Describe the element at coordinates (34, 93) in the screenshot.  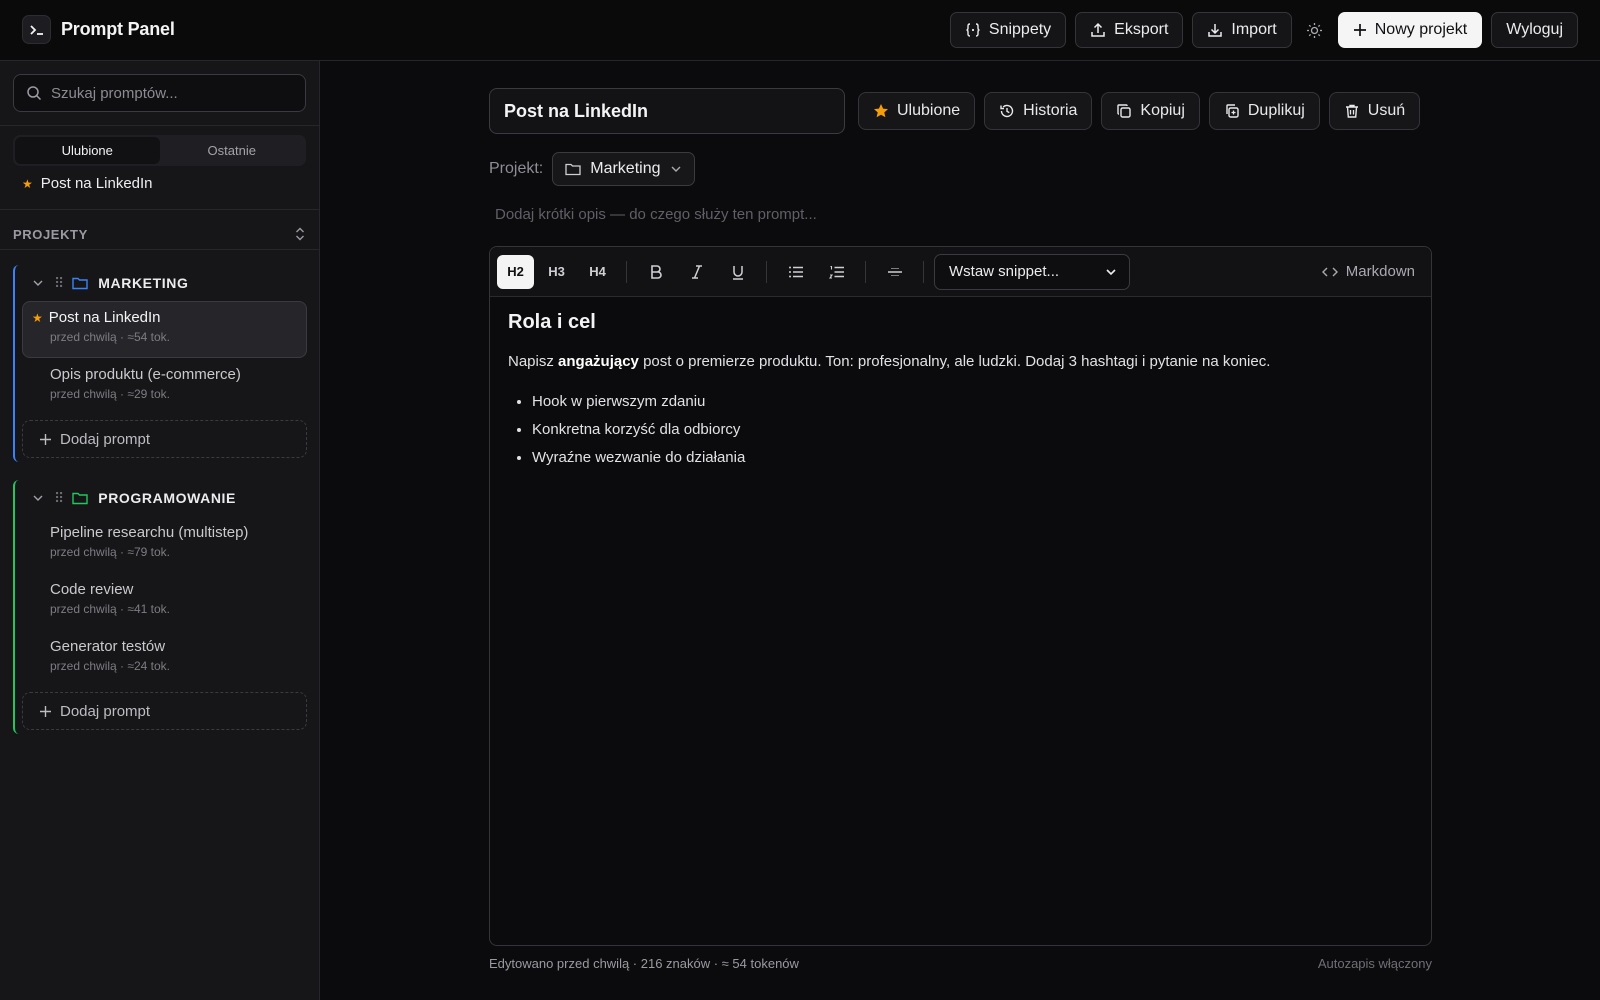
I see `search-icon` at that location.